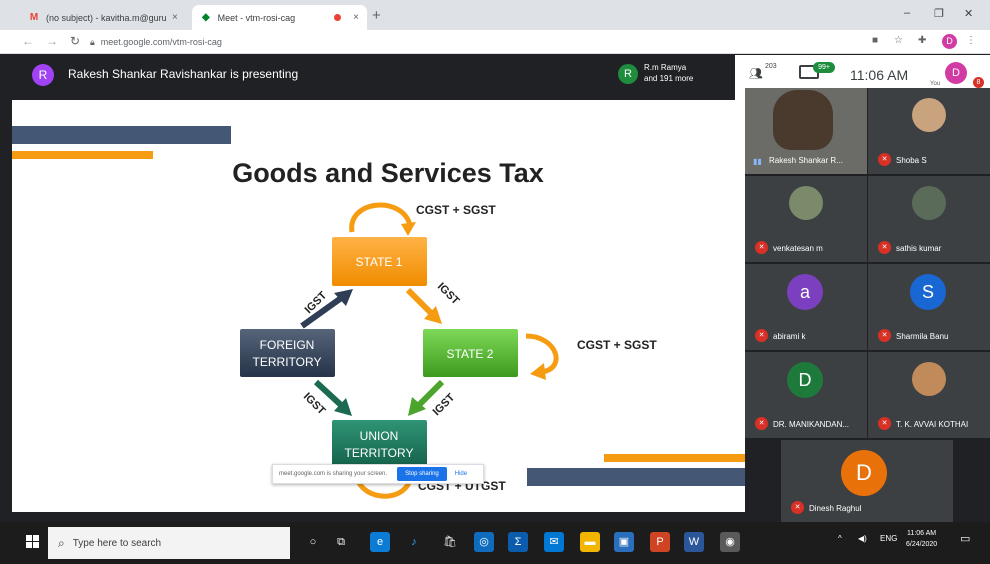 The image size is (990, 564). What do you see at coordinates (888, 538) in the screenshot?
I see `tray-language: ENG` at bounding box center [888, 538].